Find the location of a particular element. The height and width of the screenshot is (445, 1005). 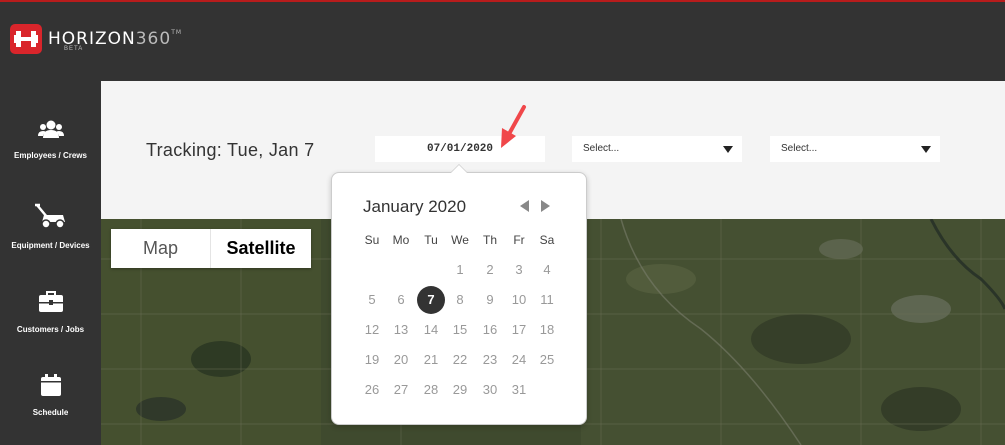

weekday-label: Sa is located at coordinates (547, 240).